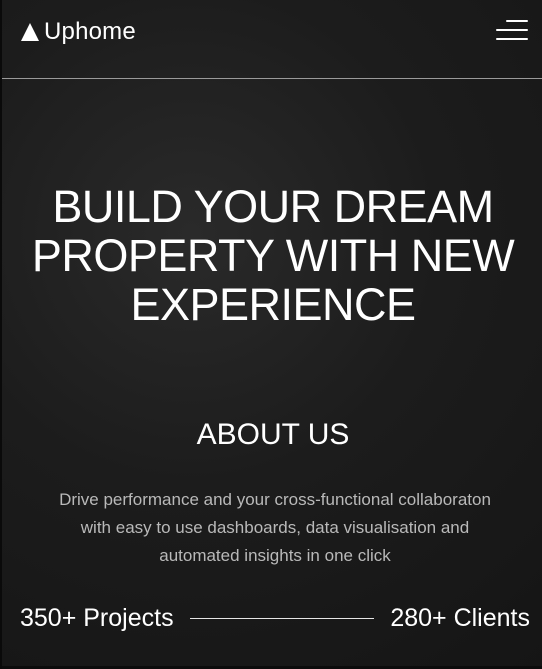  What do you see at coordinates (460, 618) in the screenshot?
I see `clients-stat: 280+ Clients` at bounding box center [460, 618].